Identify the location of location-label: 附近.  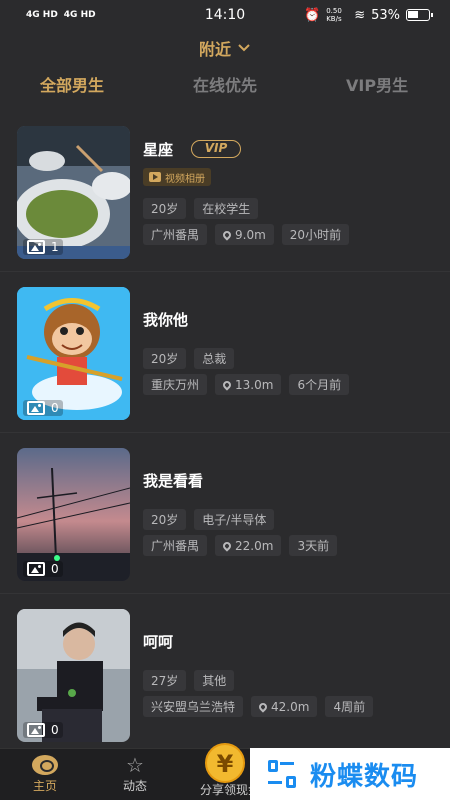
(214, 49).